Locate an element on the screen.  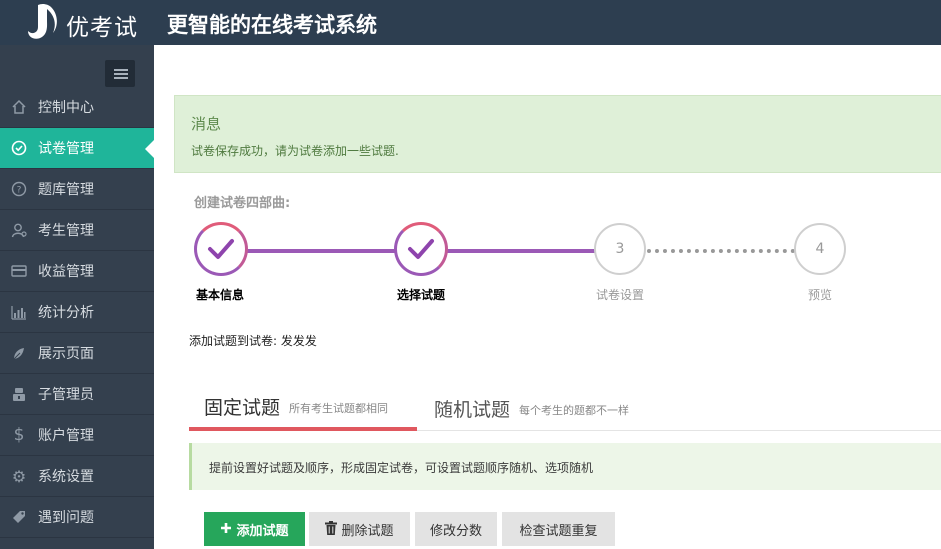
sidebar-item-sub-admins: 子管理员 is located at coordinates (77, 394).